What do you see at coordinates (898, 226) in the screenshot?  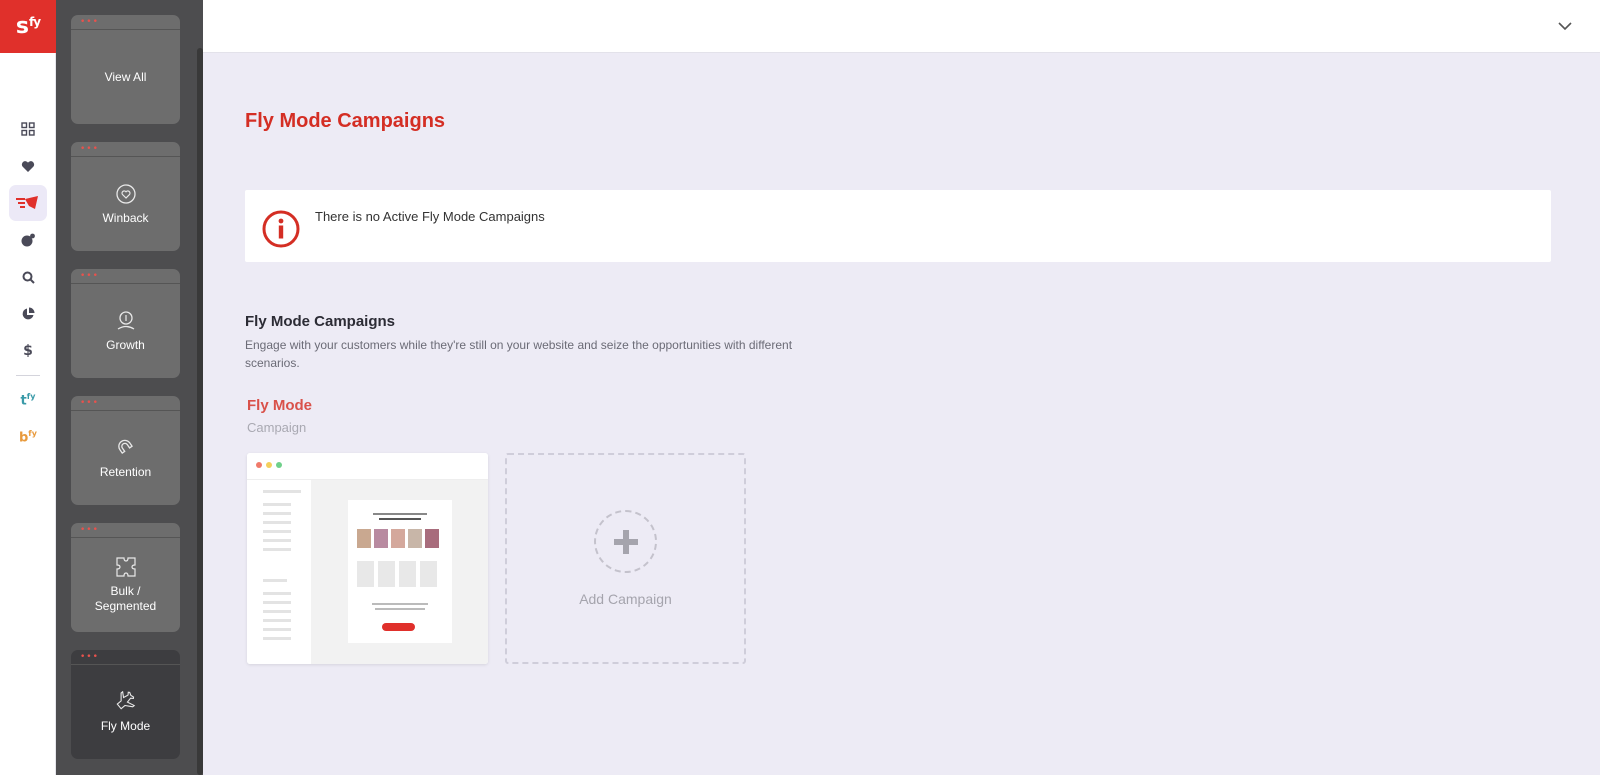 I see `empty-state-alert: There is no Active Fly Mode Campaigns` at bounding box center [898, 226].